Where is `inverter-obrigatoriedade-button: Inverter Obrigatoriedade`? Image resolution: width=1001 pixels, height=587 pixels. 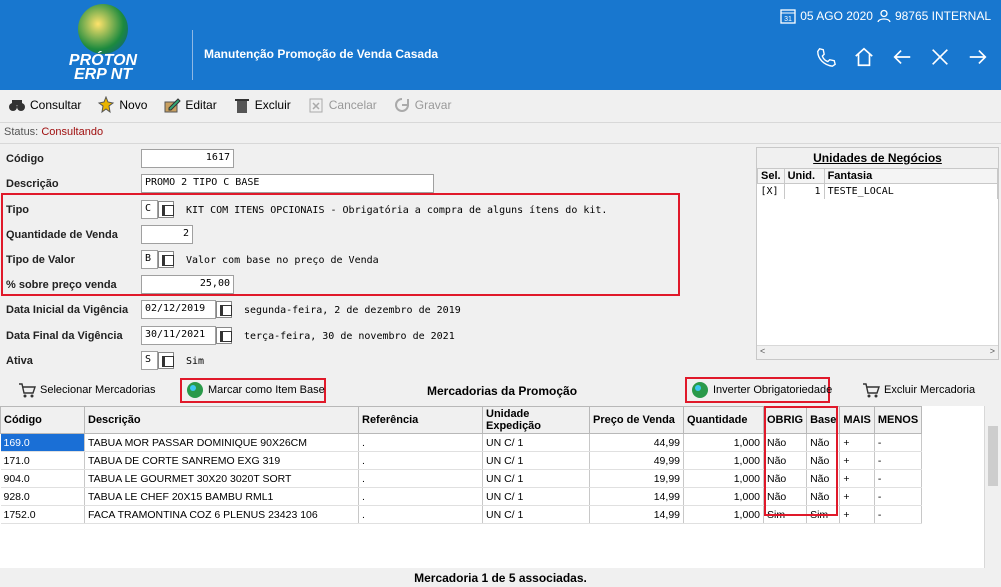
inverter-obrigatoriedade-button: Inverter Obrigatoriedade is located at coordinates (761, 390).